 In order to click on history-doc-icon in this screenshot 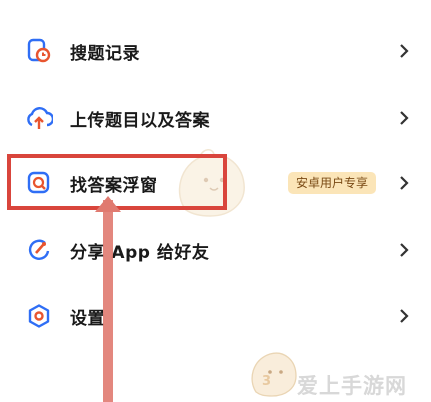, I will do `click(39, 51)`.